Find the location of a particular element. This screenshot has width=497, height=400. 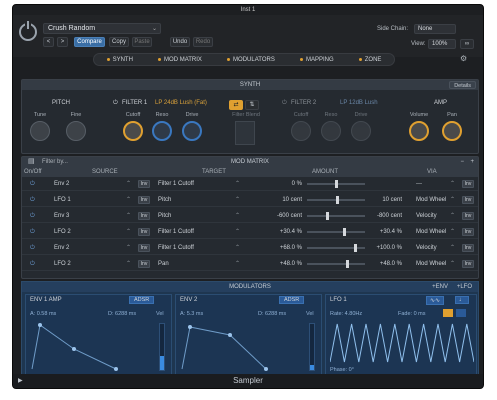

tab-zone: ZONE is located at coordinates (369, 60).